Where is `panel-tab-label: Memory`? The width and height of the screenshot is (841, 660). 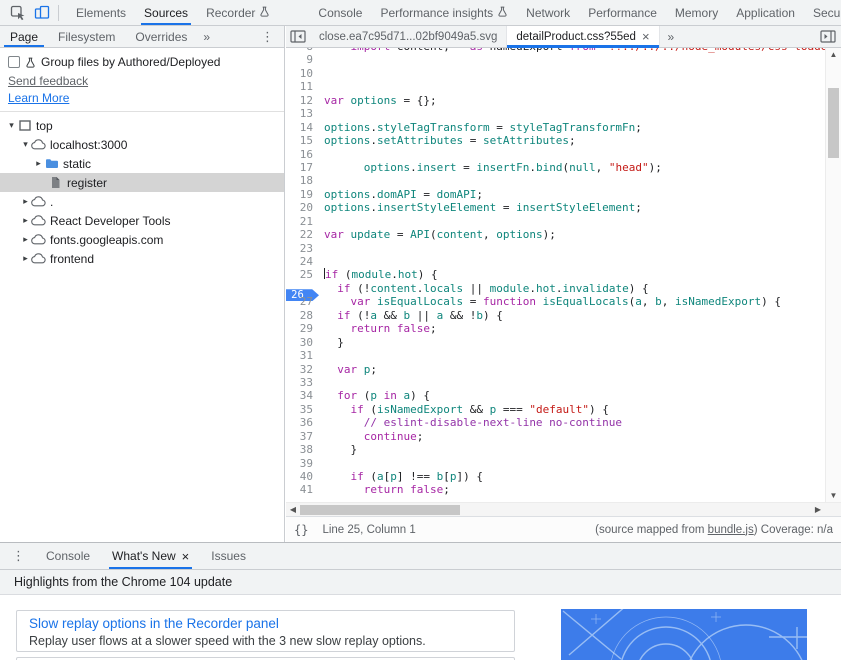 panel-tab-label: Memory is located at coordinates (696, 12).